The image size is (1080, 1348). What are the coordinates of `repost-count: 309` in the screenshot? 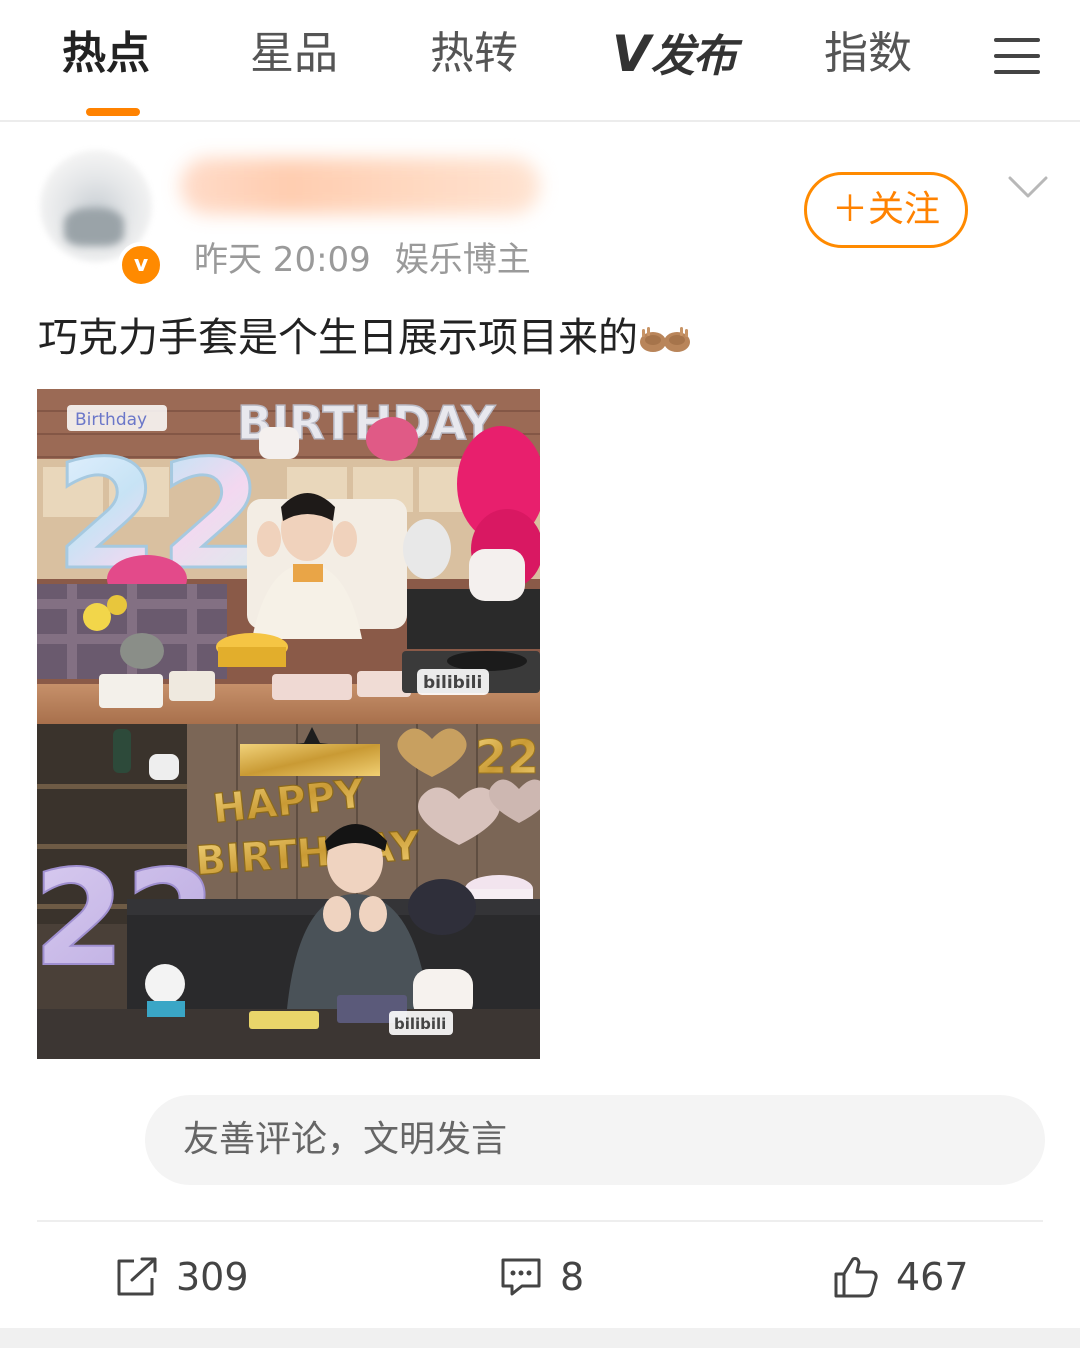 It's located at (212, 1277).